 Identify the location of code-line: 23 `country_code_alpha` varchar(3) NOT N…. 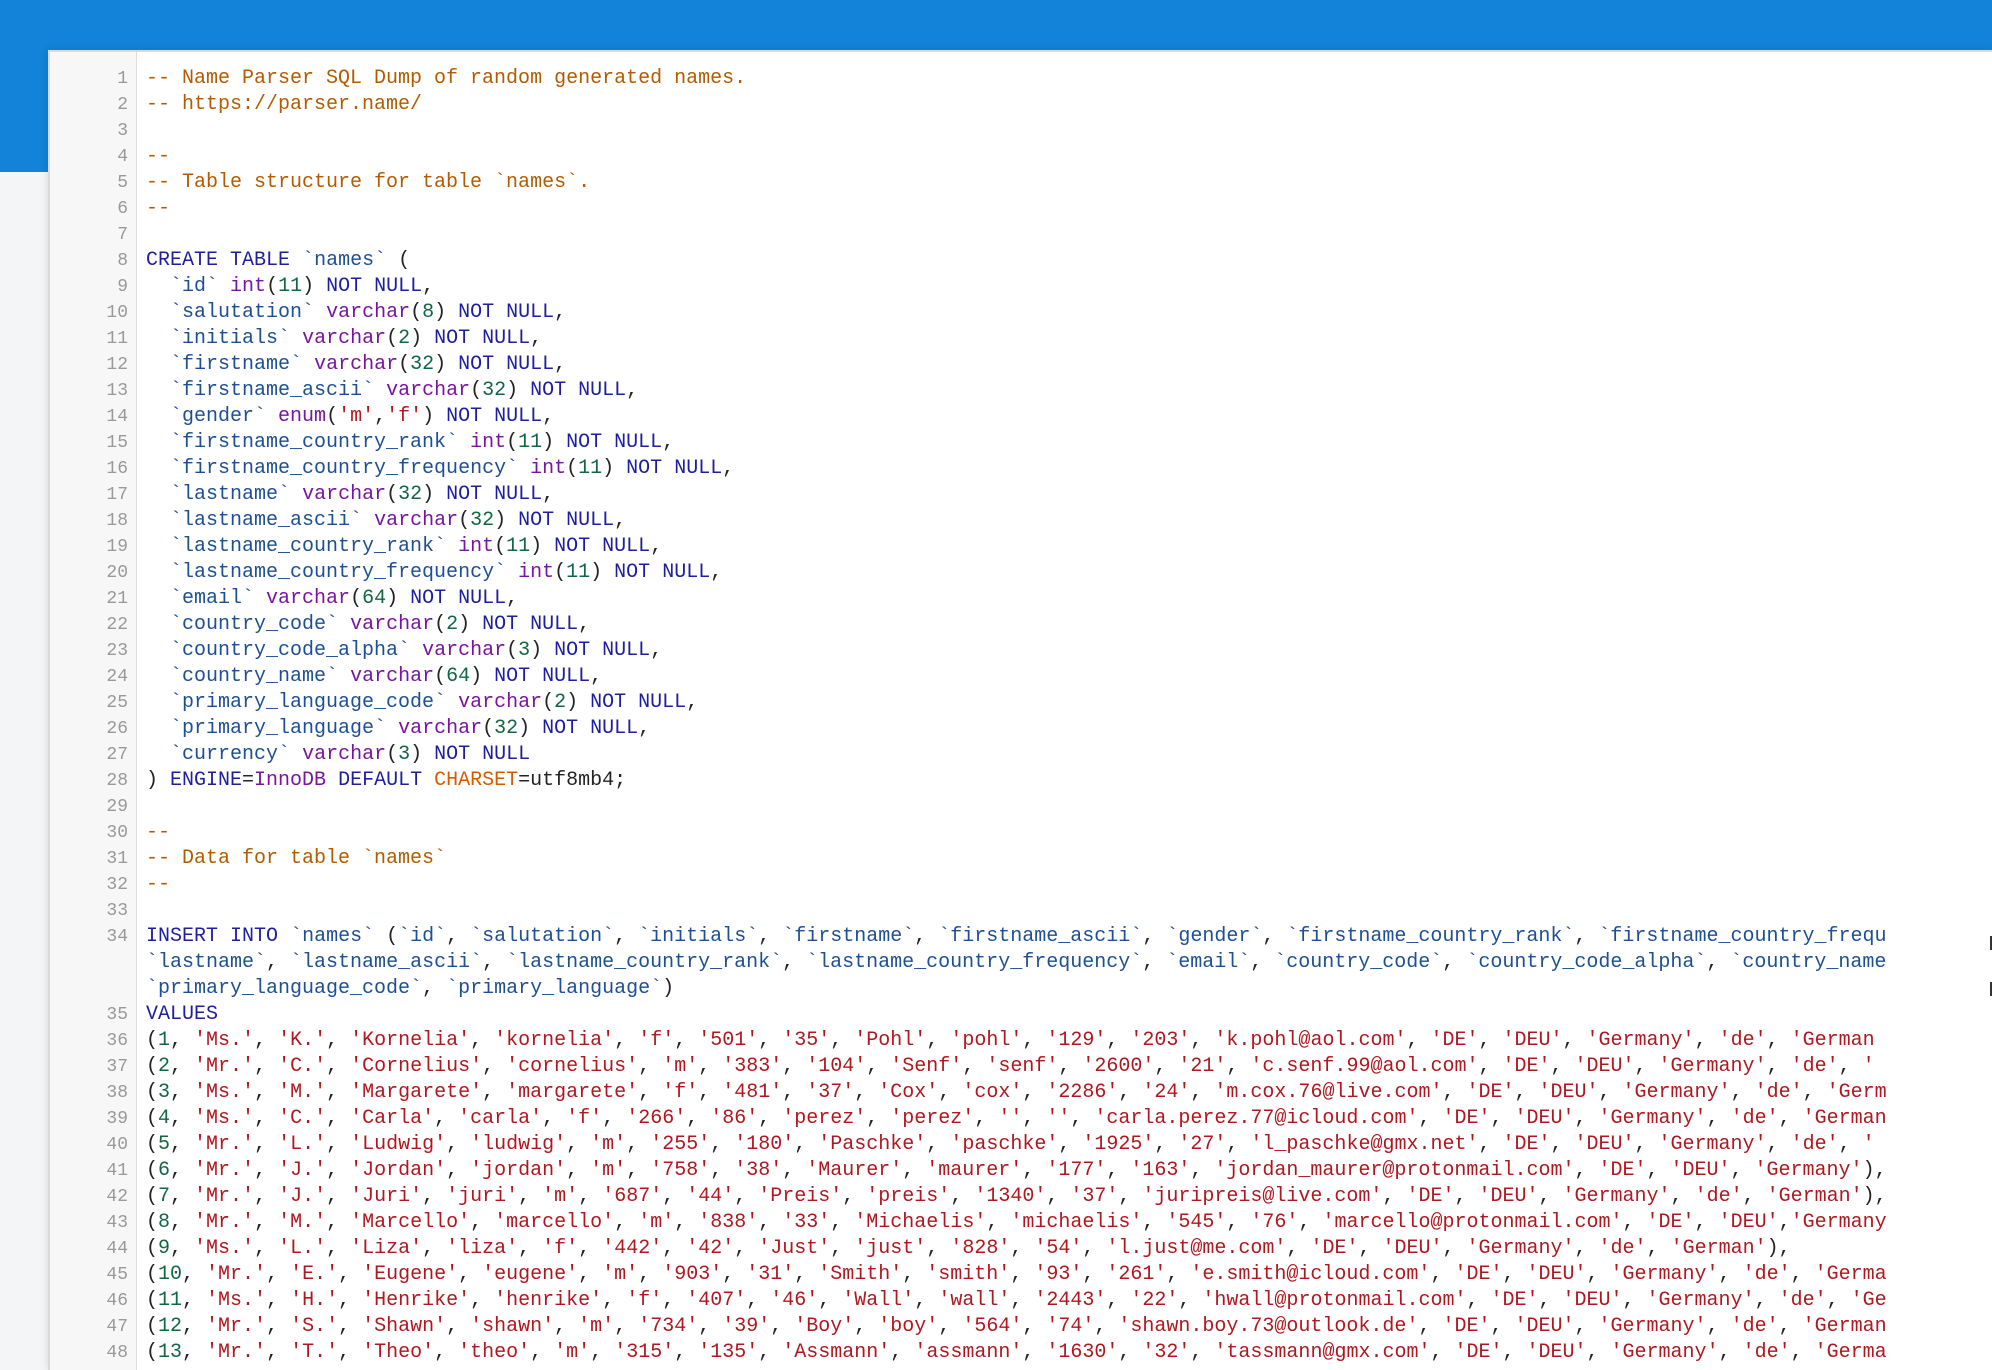
(1021, 651).